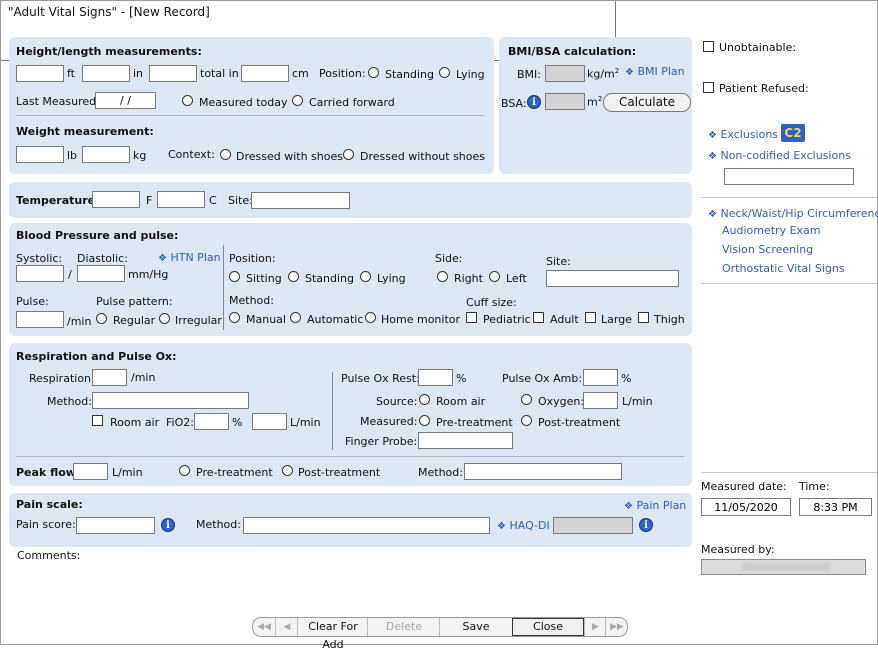 This screenshot has height=654, width=878. Describe the element at coordinates (40, 154) in the screenshot. I see `weight-lb-input` at that location.